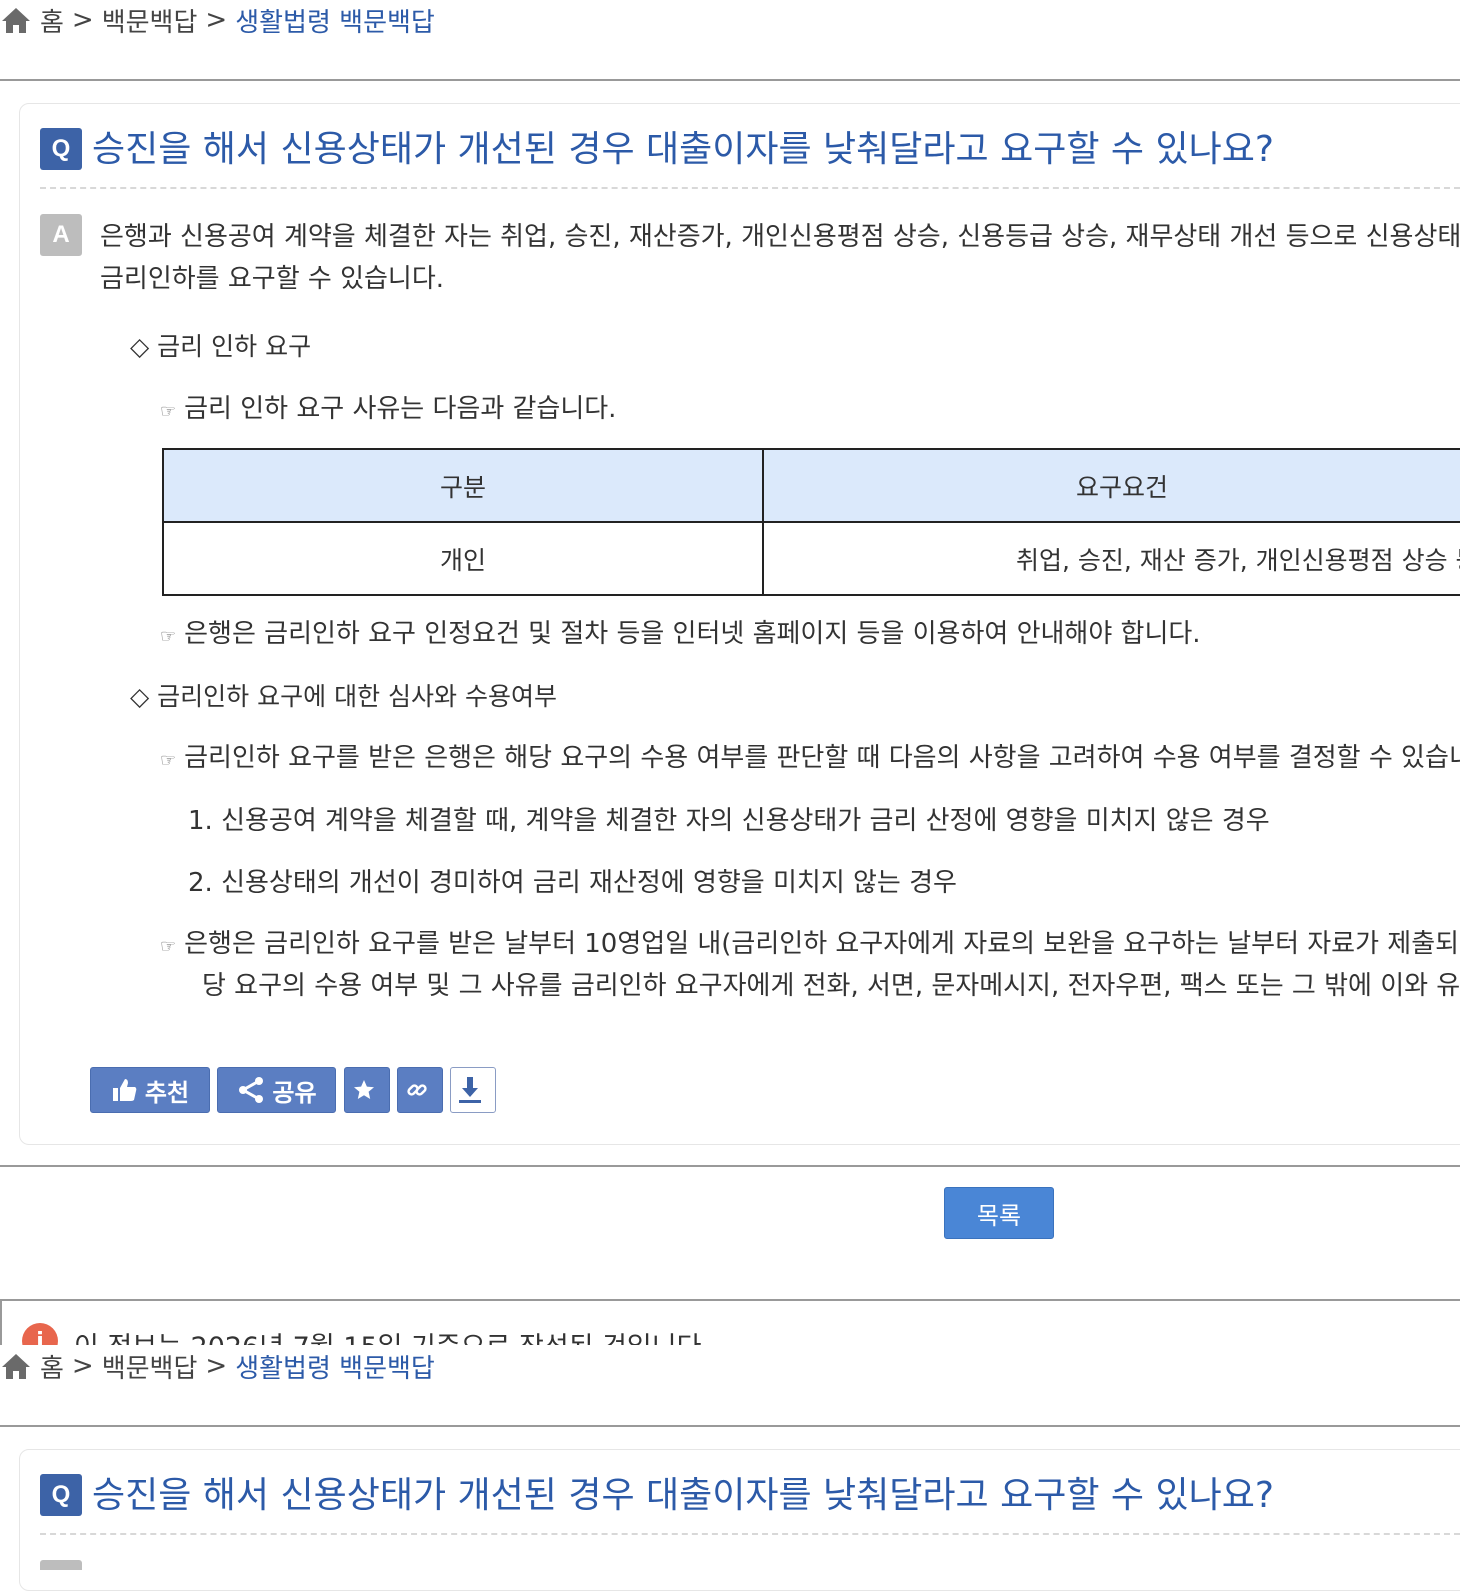  What do you see at coordinates (221, 346) in the screenshot?
I see `section-heading-rate-cut: ◇ 금리 인하 요구` at bounding box center [221, 346].